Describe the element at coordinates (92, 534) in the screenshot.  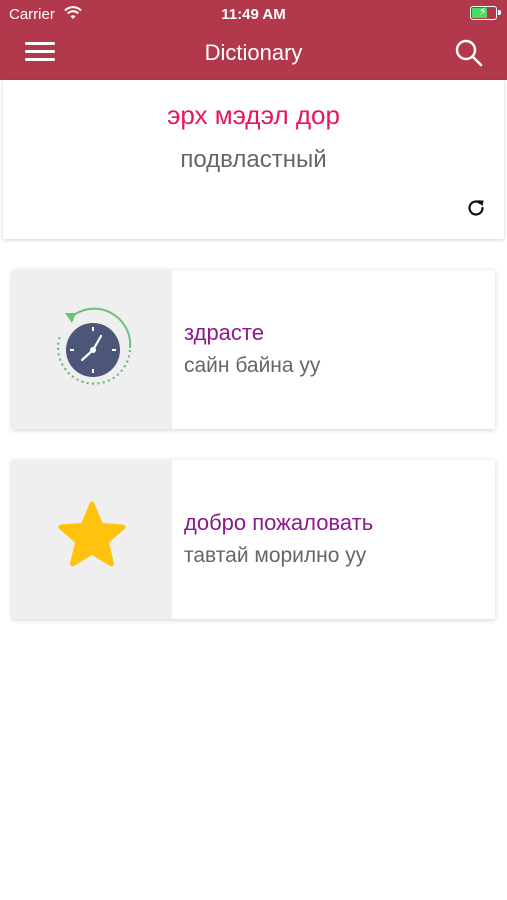
I see `star-icon` at that location.